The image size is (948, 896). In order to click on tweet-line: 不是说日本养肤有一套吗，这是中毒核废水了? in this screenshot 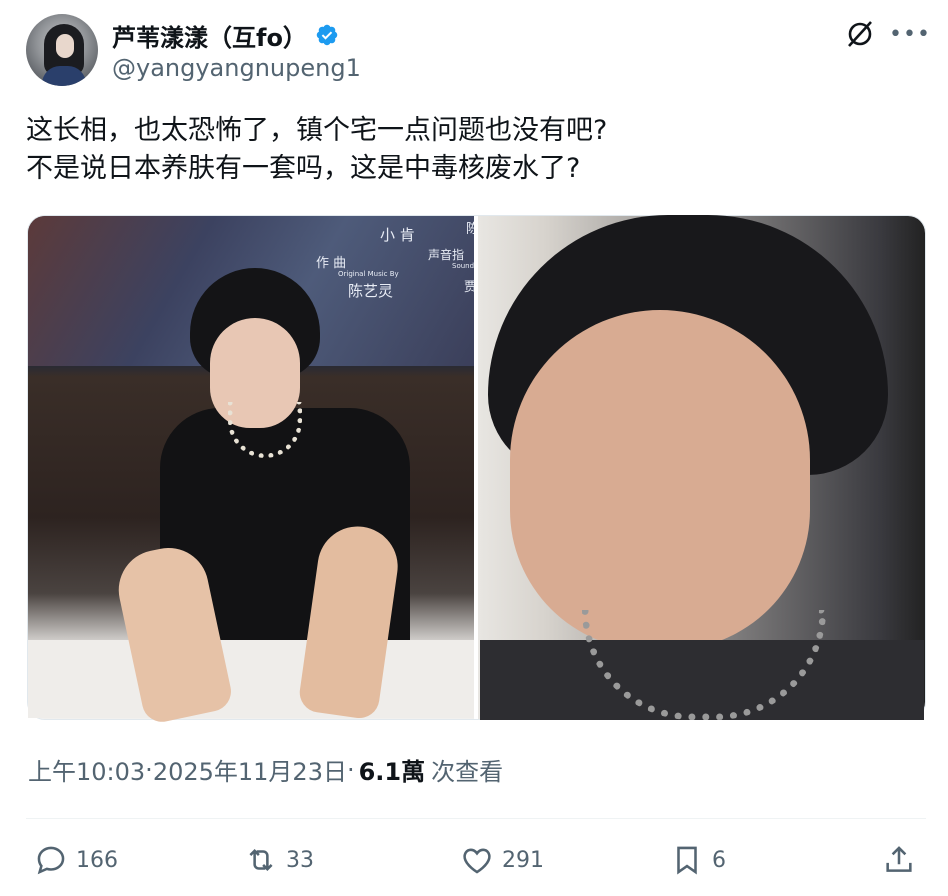, I will do `click(303, 168)`.